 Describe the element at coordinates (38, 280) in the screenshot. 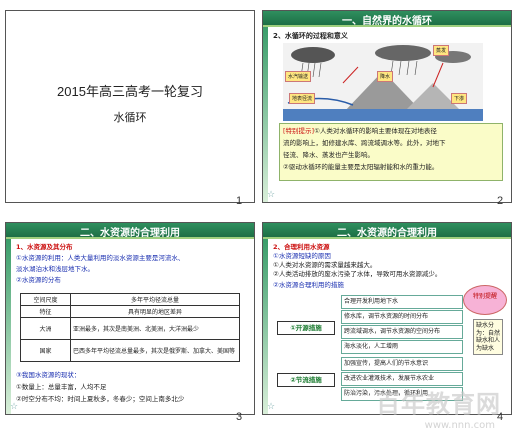

I see `distribution-heading: ②水资源的分布` at that location.